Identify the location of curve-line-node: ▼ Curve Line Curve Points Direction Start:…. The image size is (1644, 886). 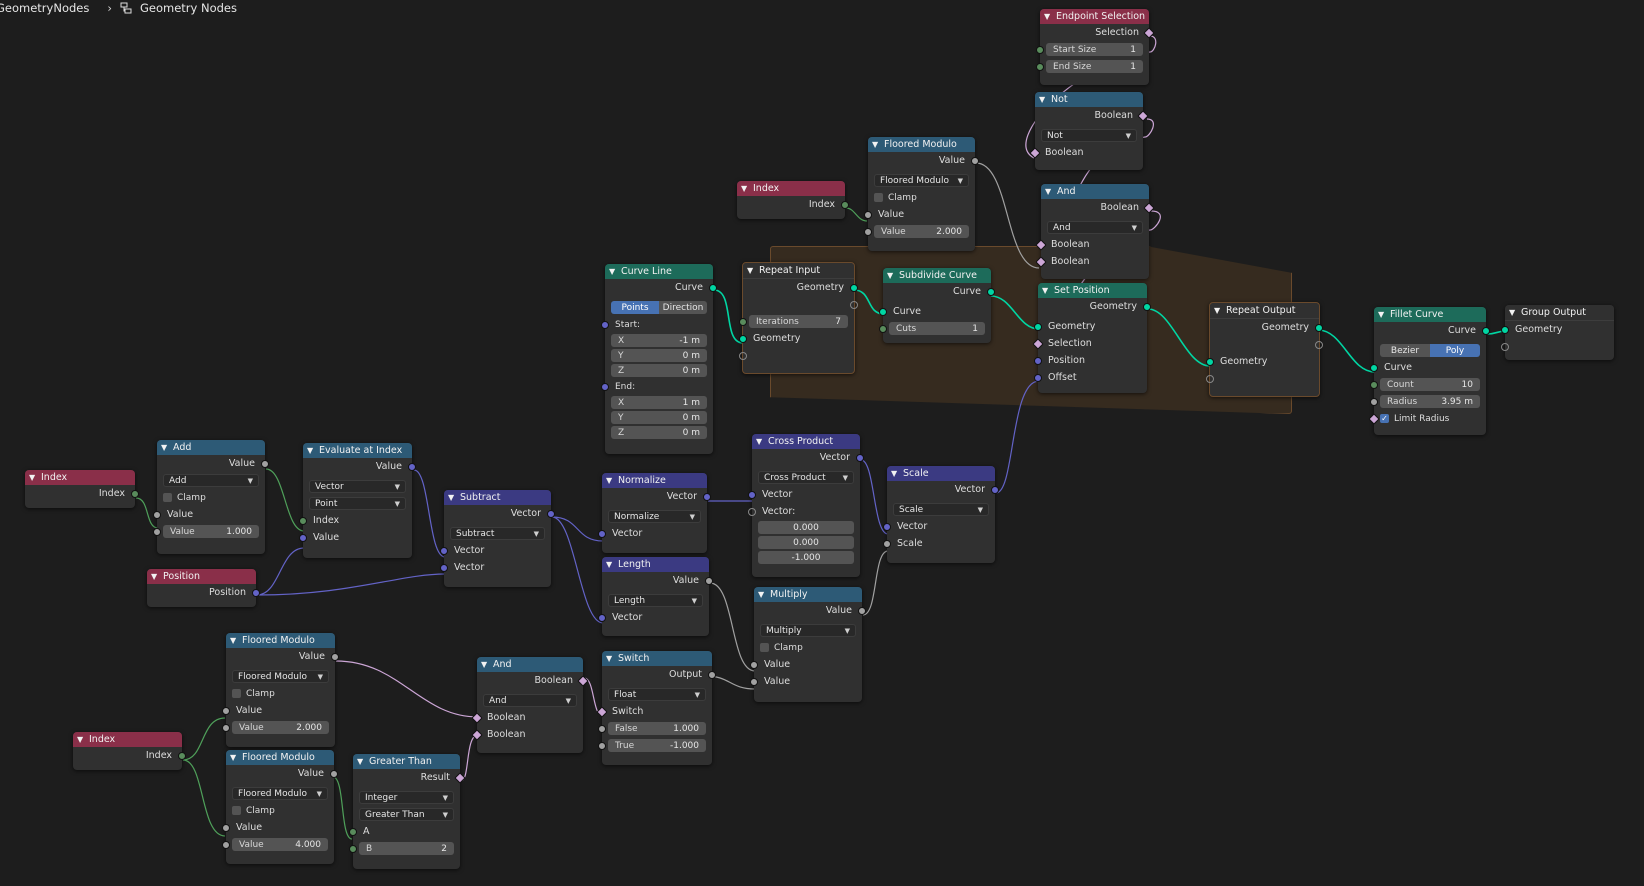
(659, 359).